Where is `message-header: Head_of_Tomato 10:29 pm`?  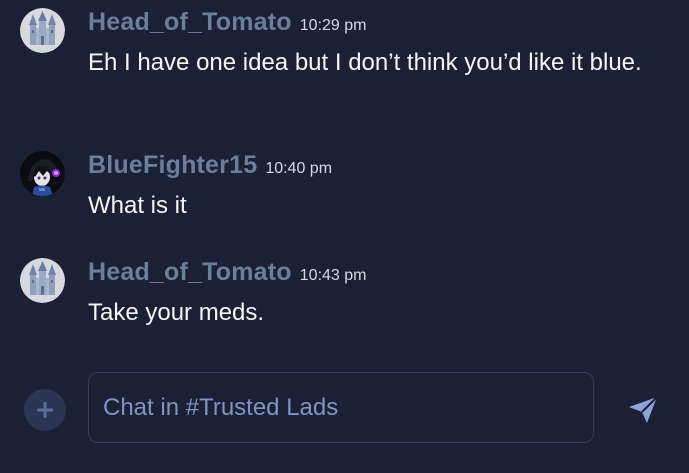
message-header: Head_of_Tomato 10:29 pm is located at coordinates (227, 24).